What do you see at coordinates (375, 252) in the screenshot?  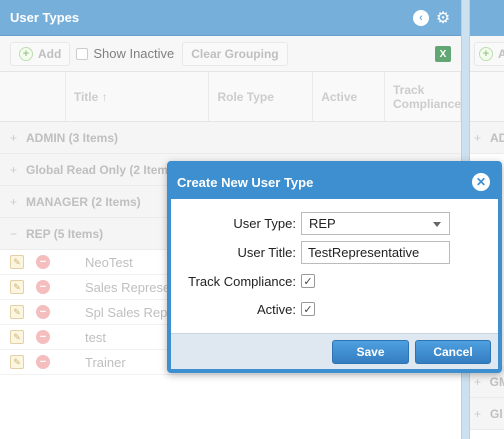 I see `user-title-input` at bounding box center [375, 252].